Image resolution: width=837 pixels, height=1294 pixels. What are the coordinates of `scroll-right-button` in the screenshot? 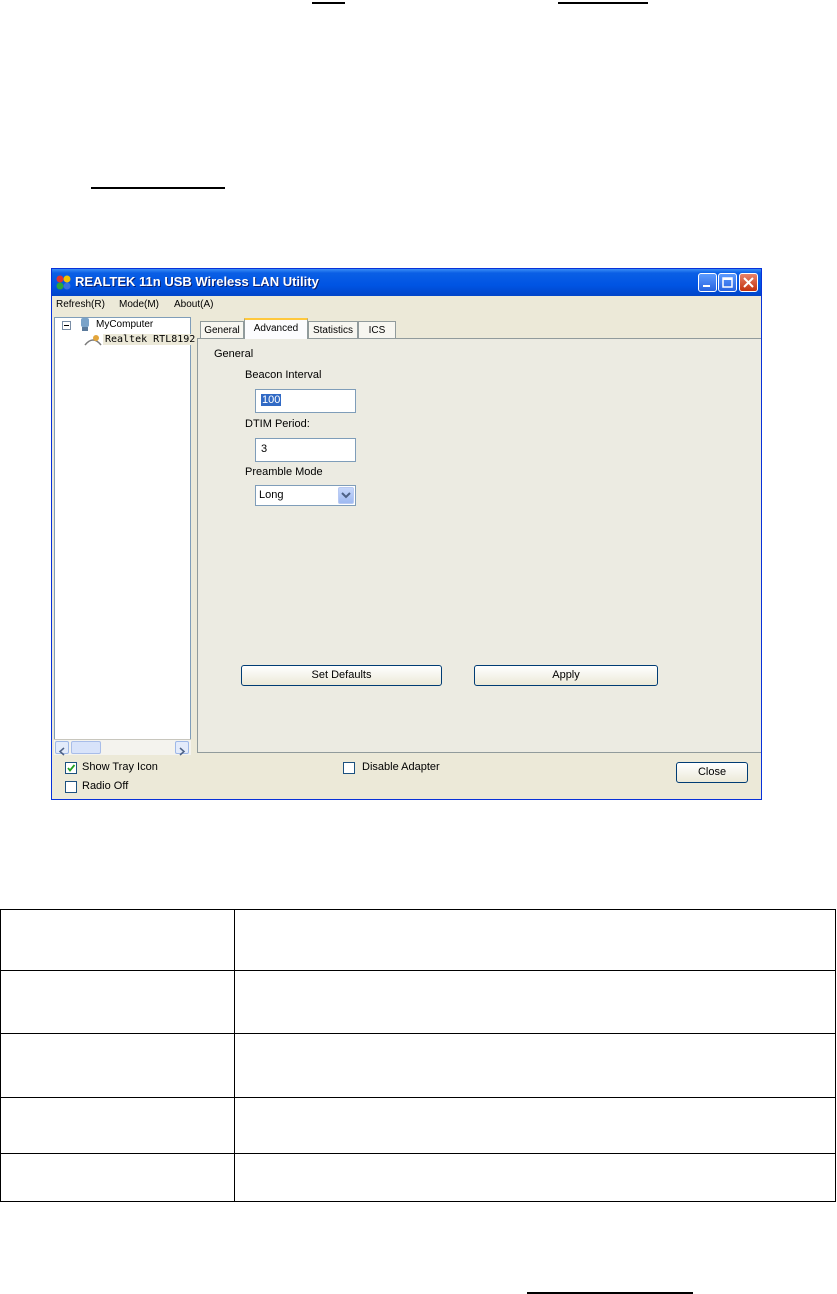 It's located at (182, 748).